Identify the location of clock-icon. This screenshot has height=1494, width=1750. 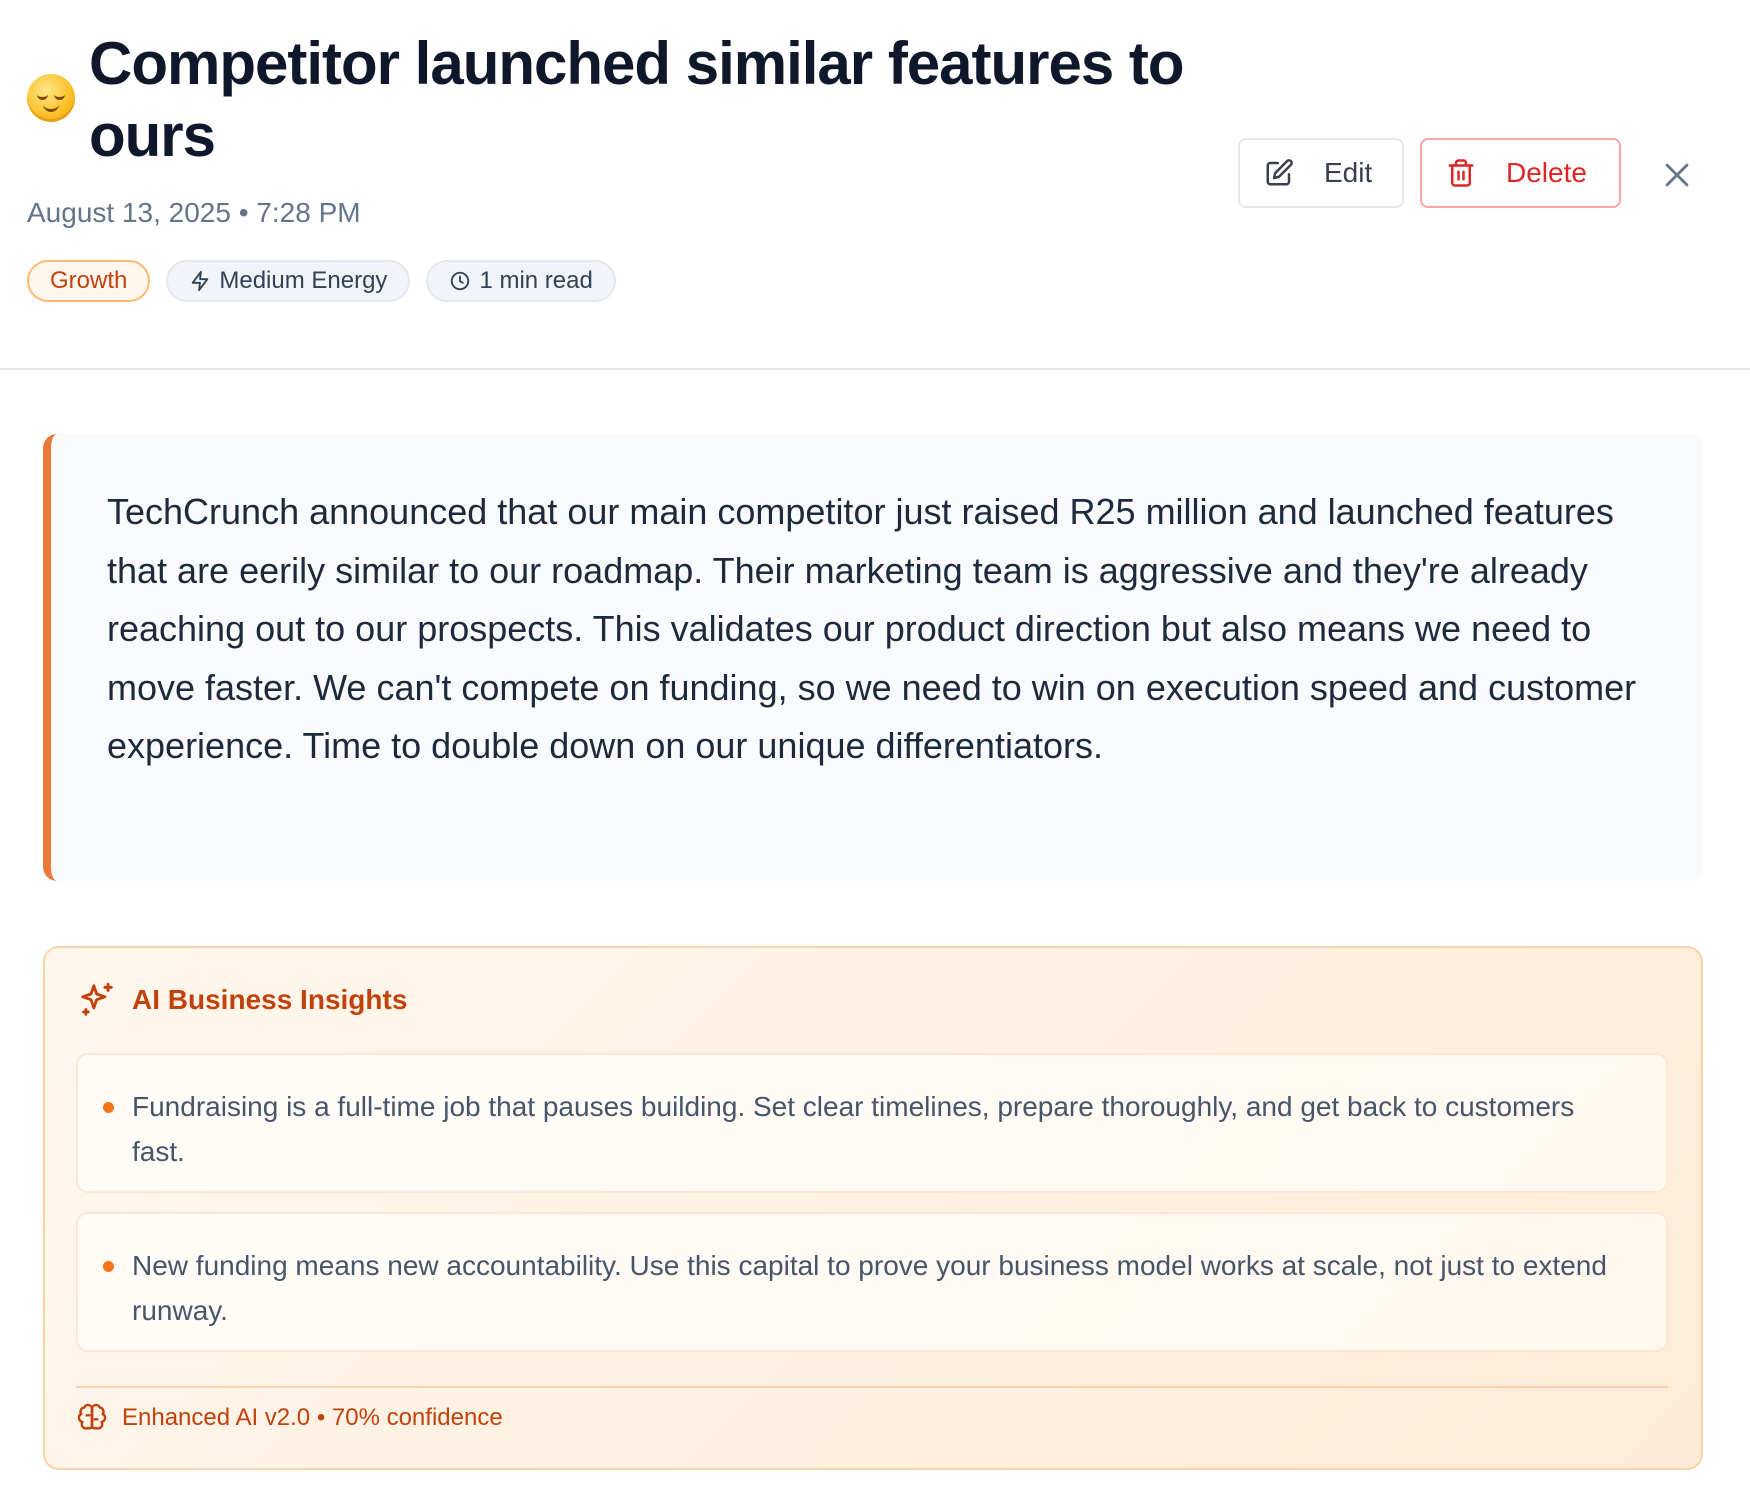
(460, 281).